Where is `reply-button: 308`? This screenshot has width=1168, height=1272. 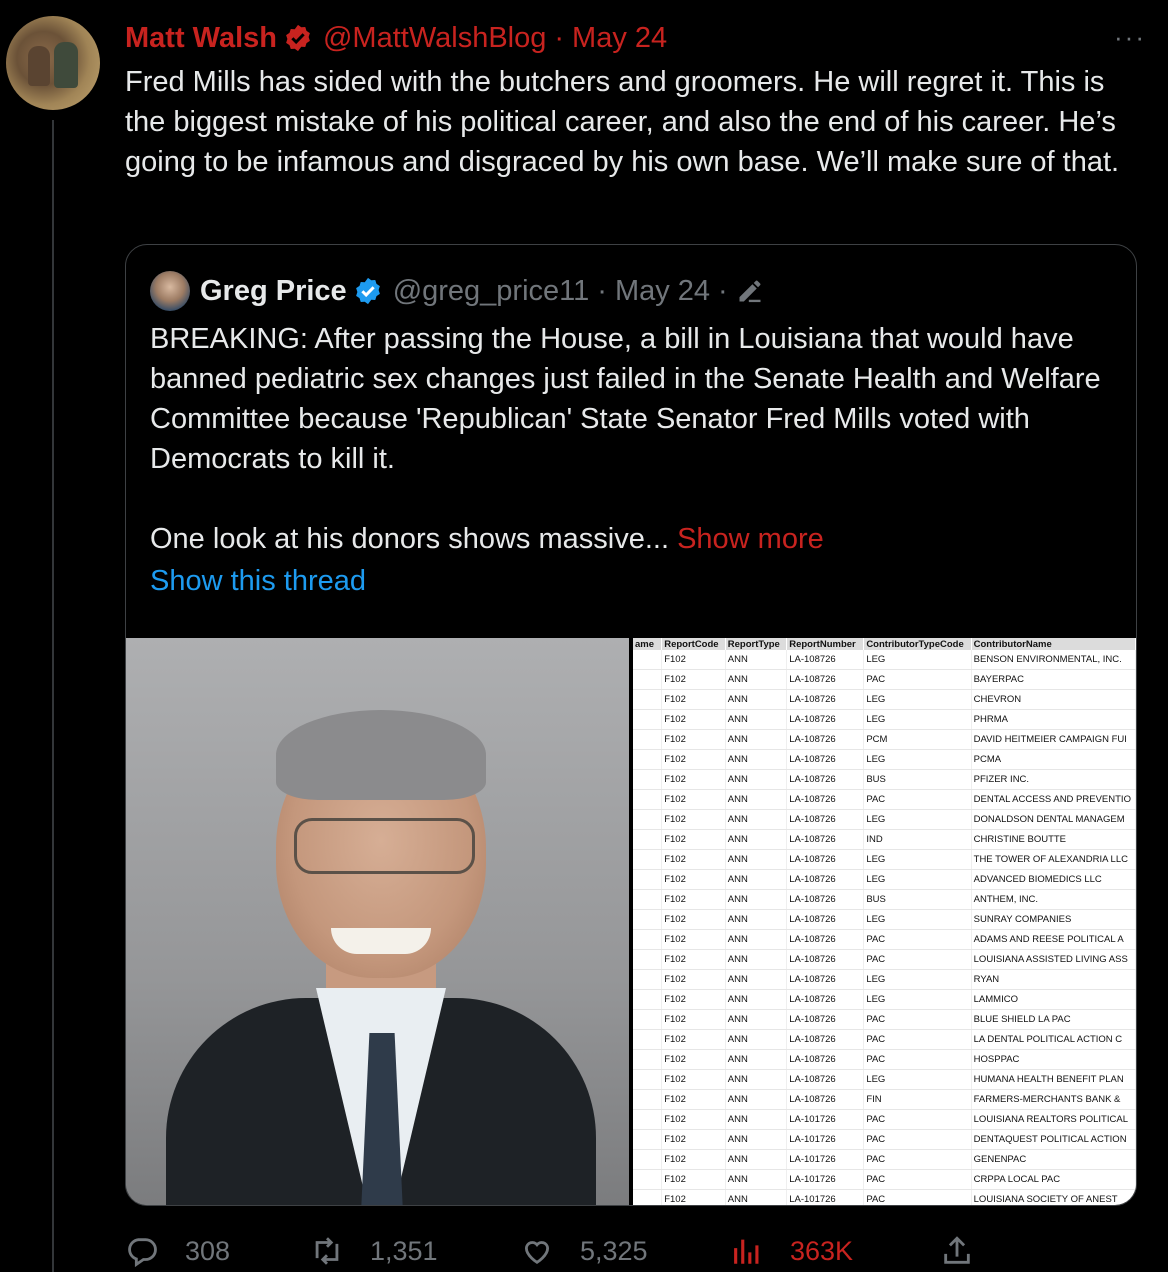
reply-button: 308 is located at coordinates (177, 1251).